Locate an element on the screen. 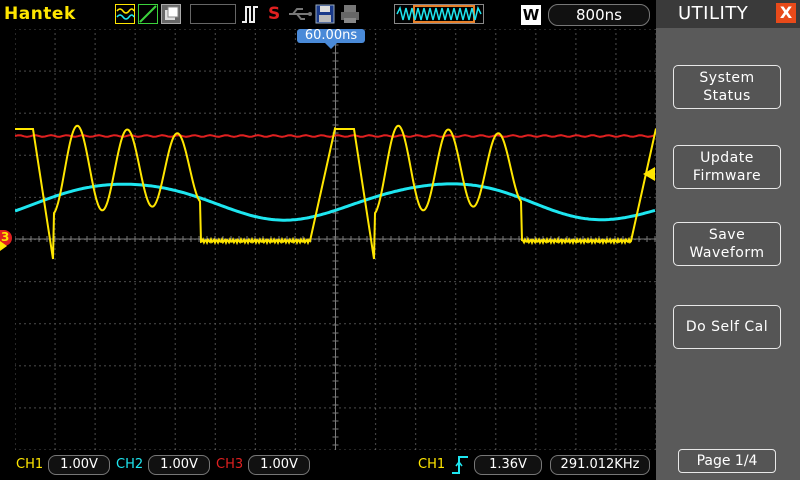  close-menu-button: X is located at coordinates (786, 13).